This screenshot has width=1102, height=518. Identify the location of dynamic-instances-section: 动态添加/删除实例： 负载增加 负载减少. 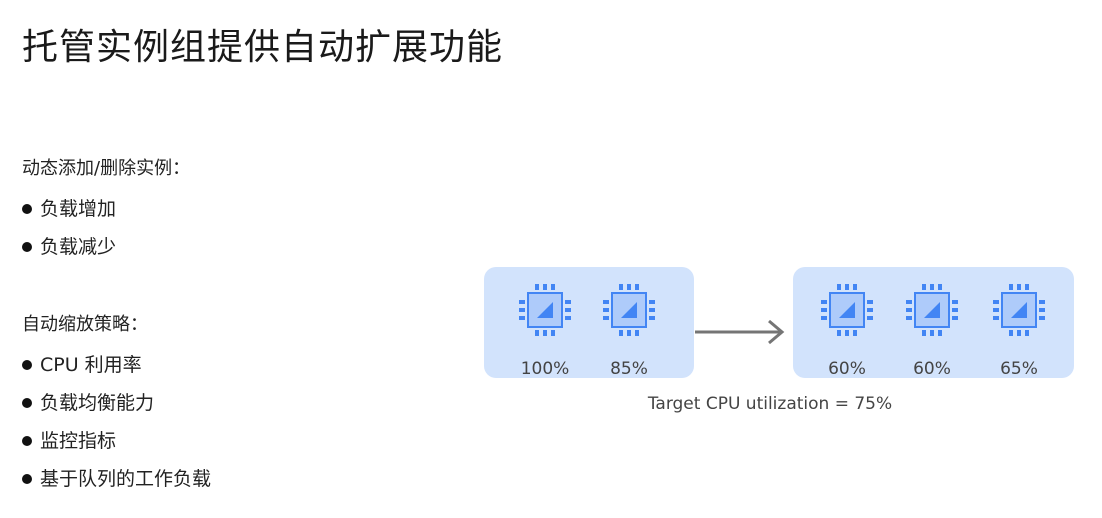
(106, 210).